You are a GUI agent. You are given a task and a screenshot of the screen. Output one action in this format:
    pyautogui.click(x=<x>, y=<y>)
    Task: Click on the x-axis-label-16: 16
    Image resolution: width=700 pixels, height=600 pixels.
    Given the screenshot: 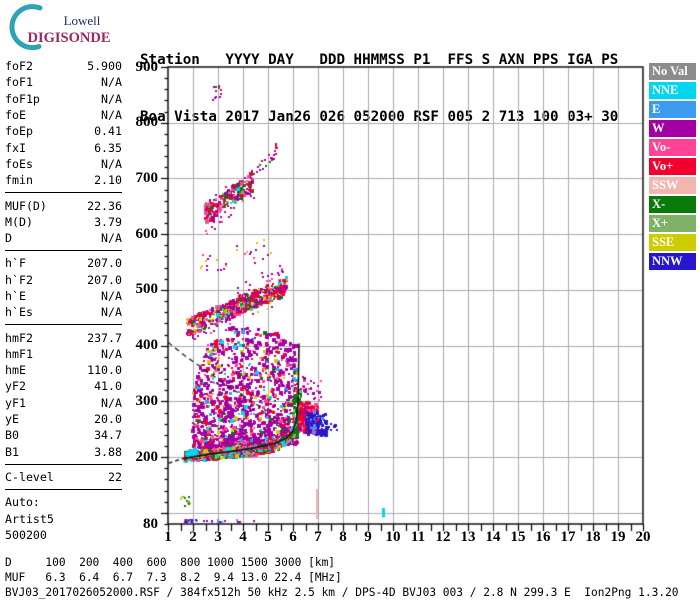 What is the action you would take?
    pyautogui.click(x=543, y=537)
    